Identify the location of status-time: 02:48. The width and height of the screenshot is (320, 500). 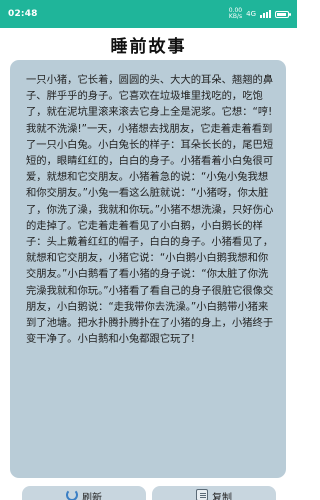
(23, 14).